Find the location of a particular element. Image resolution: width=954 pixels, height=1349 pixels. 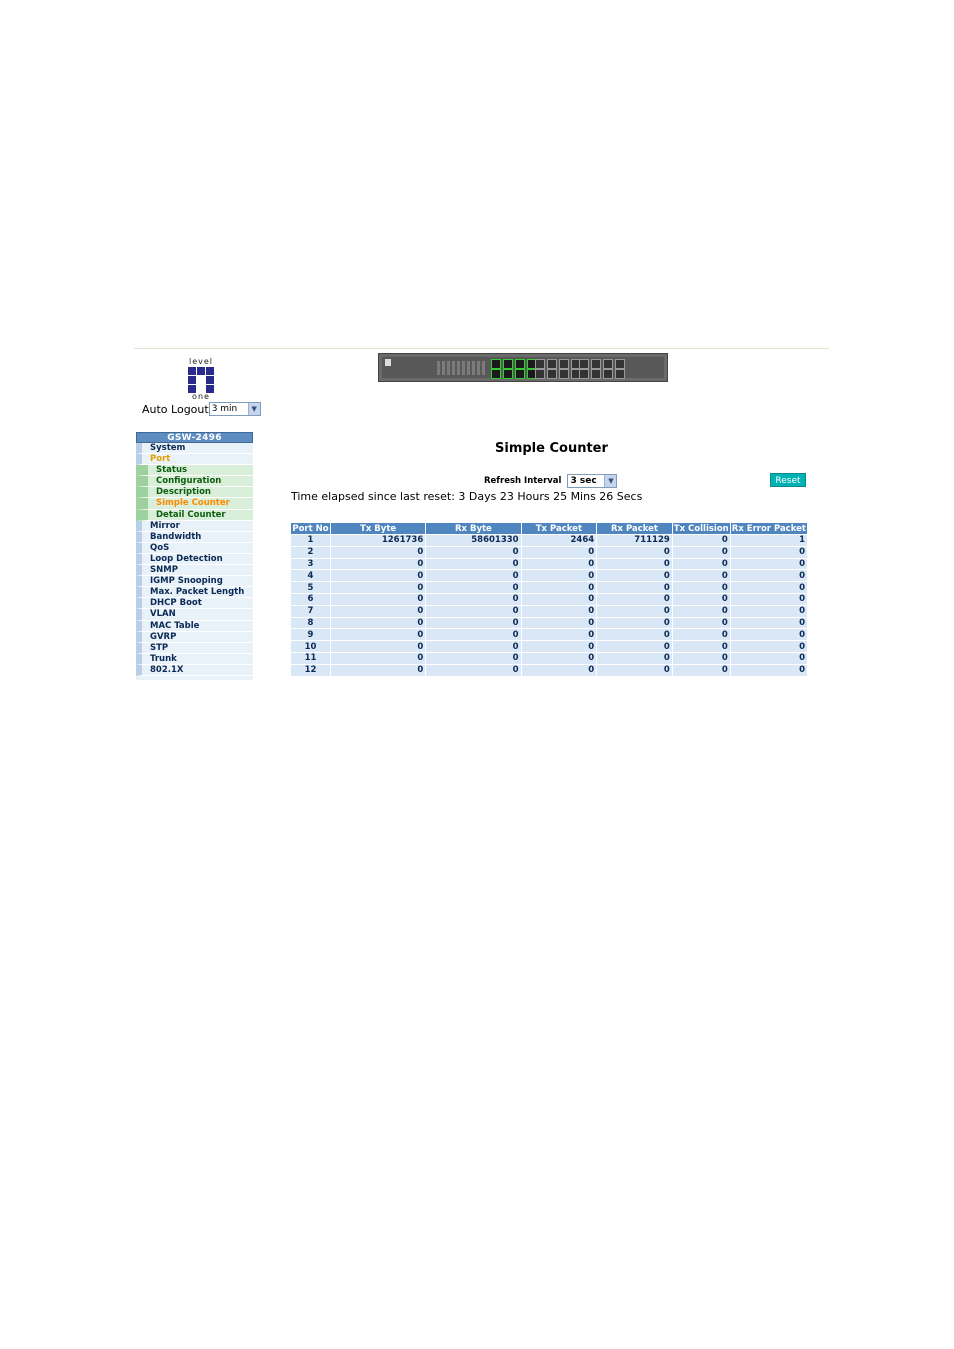

table-row: 7000000 is located at coordinates (549, 611).